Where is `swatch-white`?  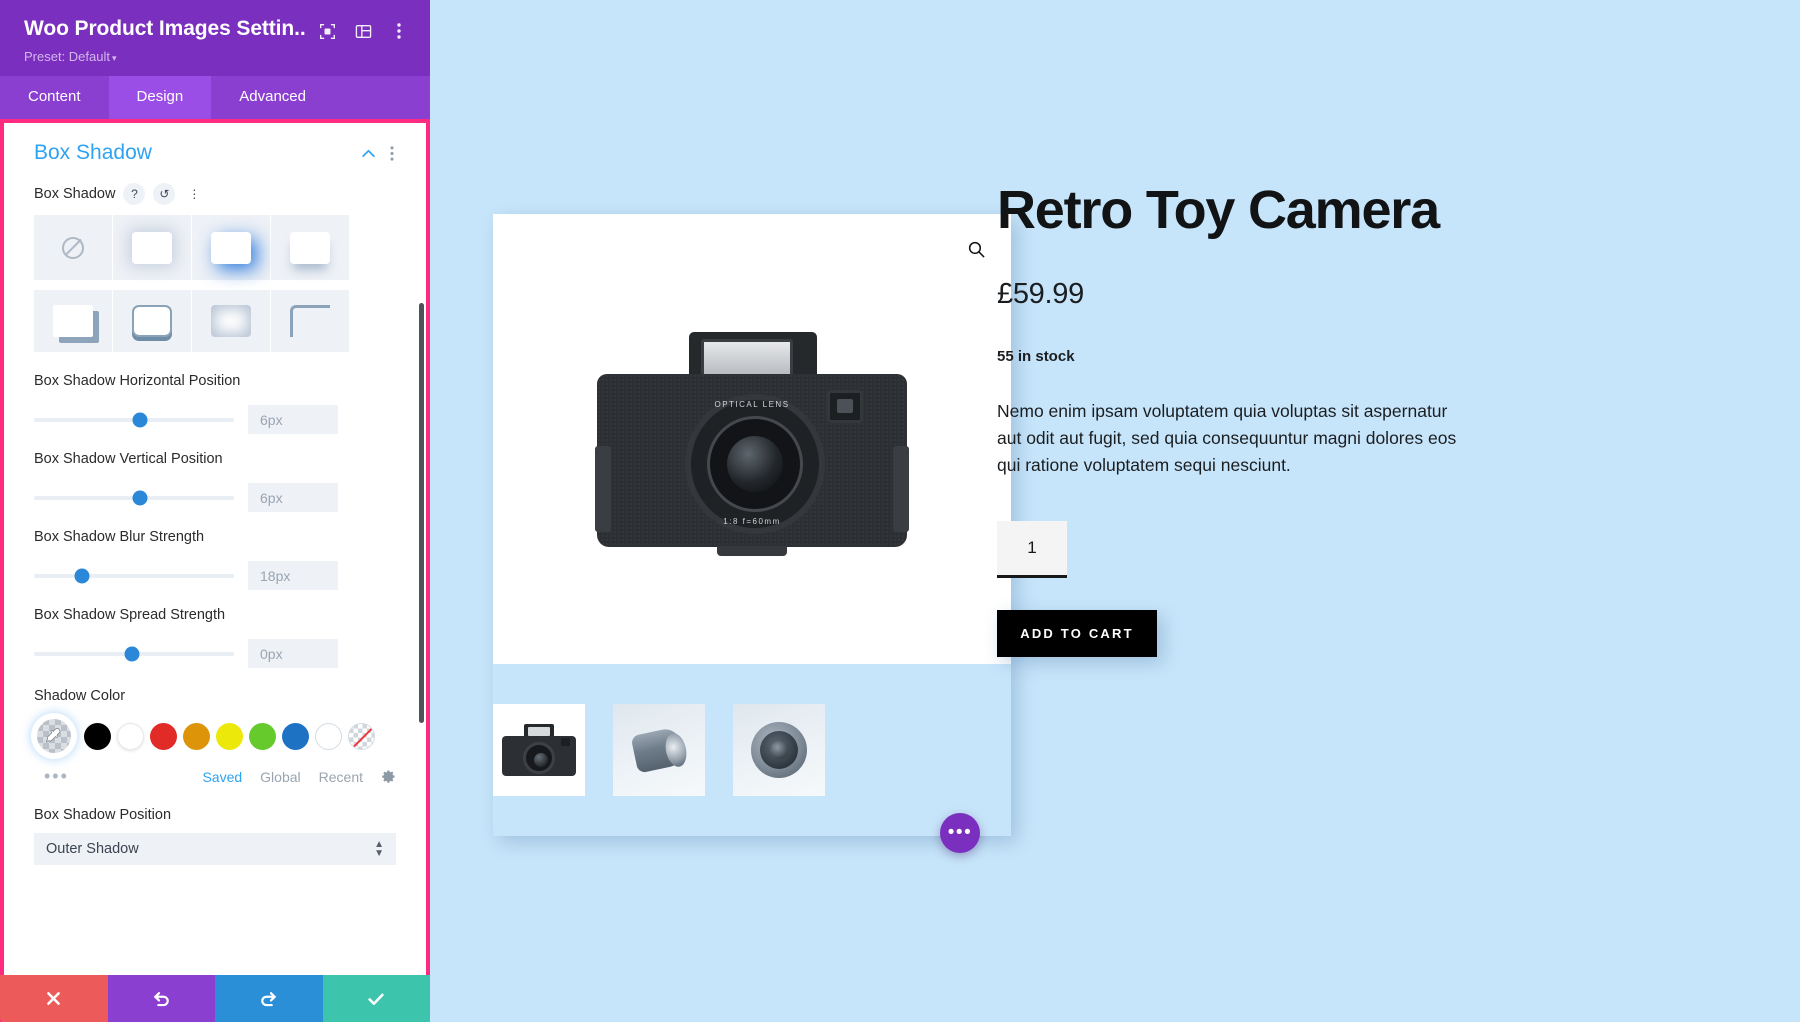
swatch-white is located at coordinates (130, 736).